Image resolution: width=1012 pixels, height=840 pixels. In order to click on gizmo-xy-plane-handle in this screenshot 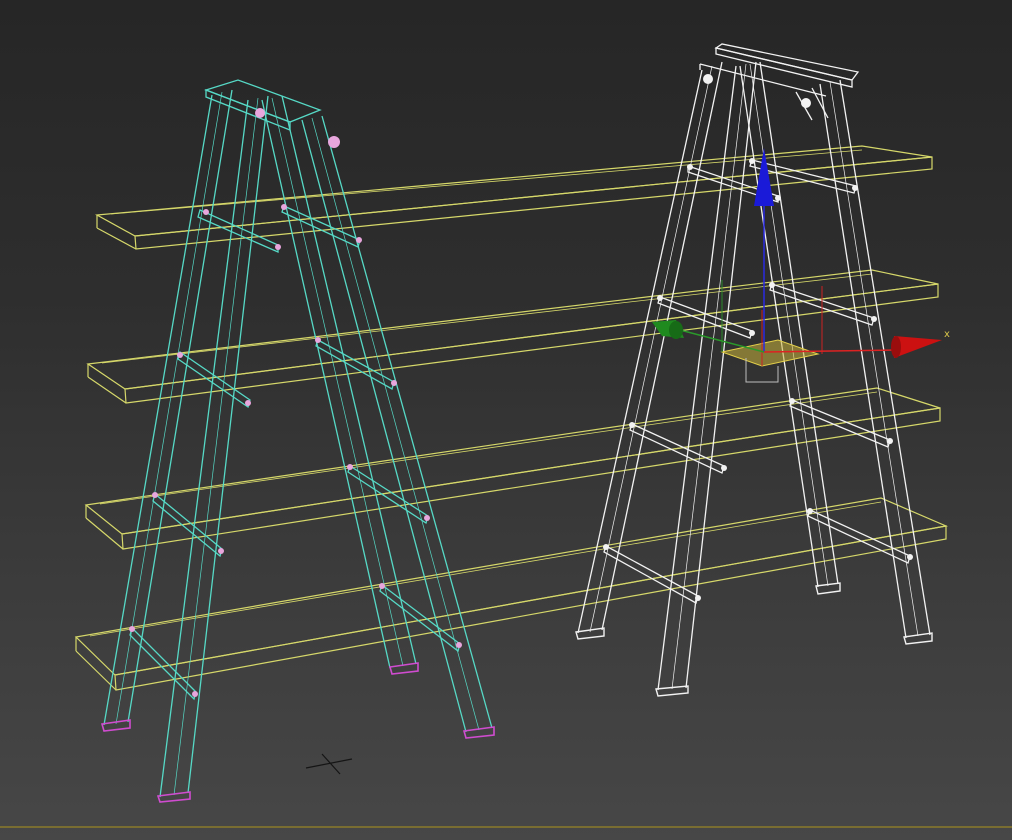, I will do `click(770, 353)`.